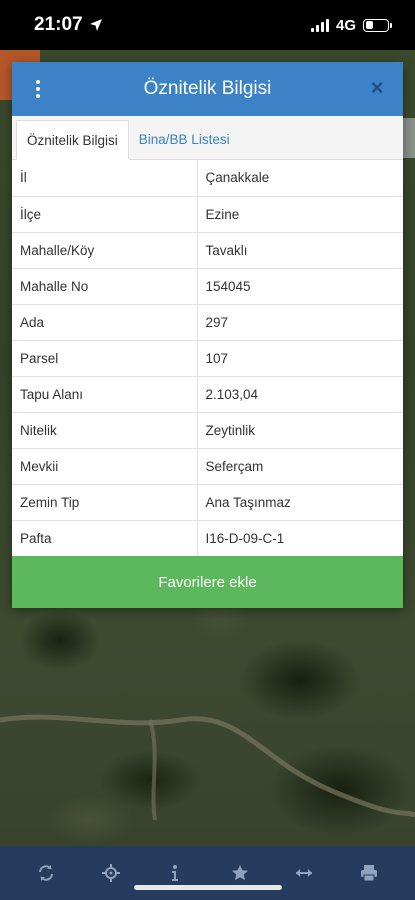 The image size is (415, 900). Describe the element at coordinates (72, 140) in the screenshot. I see `tab-attribute-info: Öznitelik Bilgisi` at that location.